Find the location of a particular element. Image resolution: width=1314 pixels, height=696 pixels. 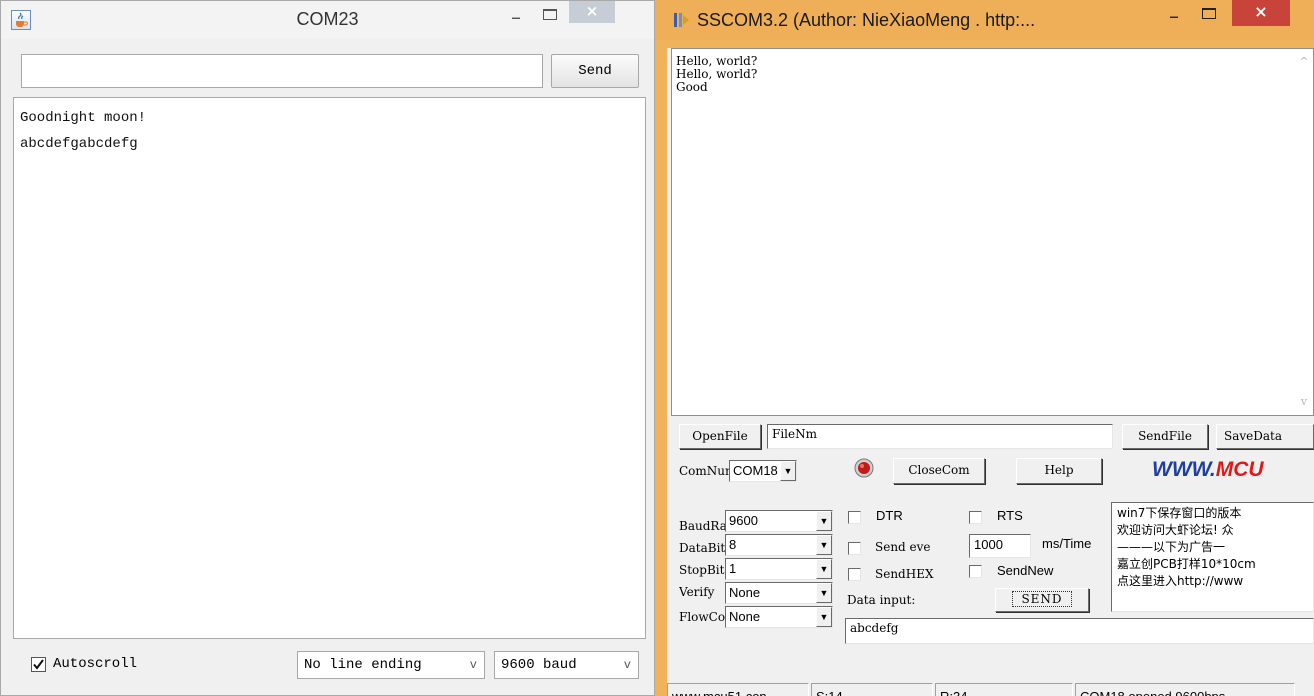

record-icon is located at coordinates (864, 468).